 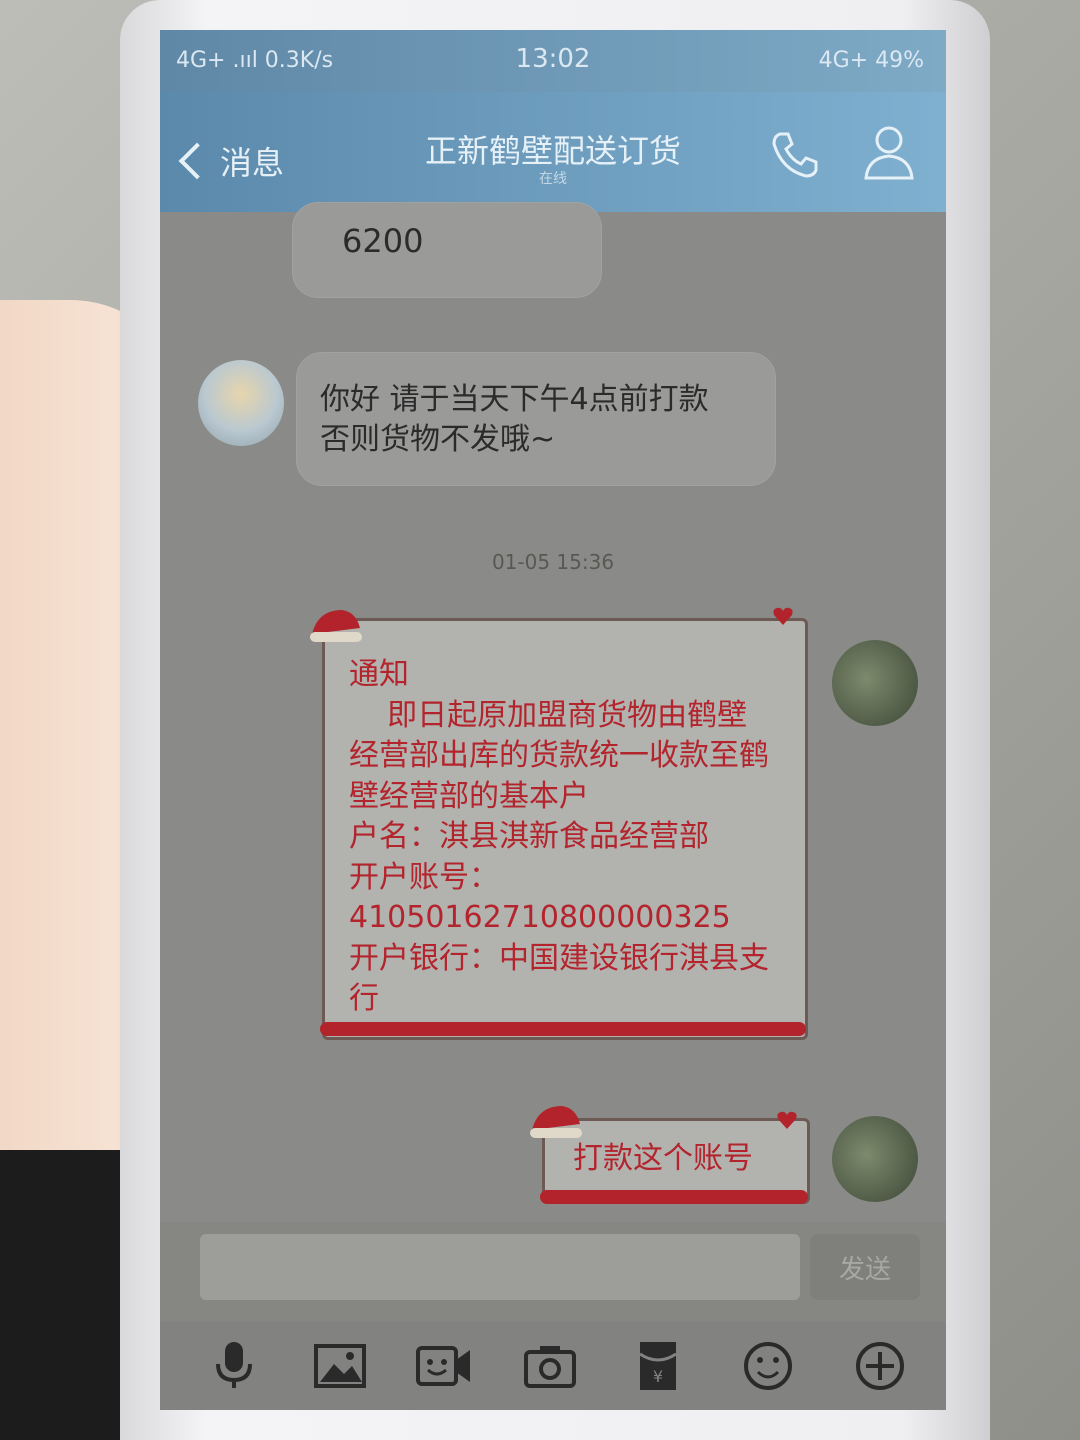 What do you see at coordinates (875, 683) in the screenshot?
I see `user-avatar` at bounding box center [875, 683].